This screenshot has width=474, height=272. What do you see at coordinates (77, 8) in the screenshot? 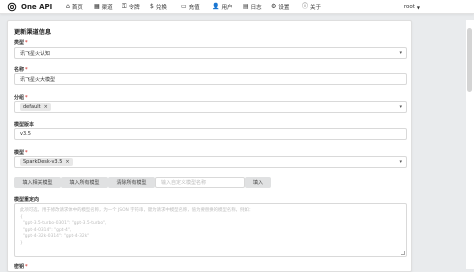
I see `nav-home-label: 首页` at bounding box center [77, 8].